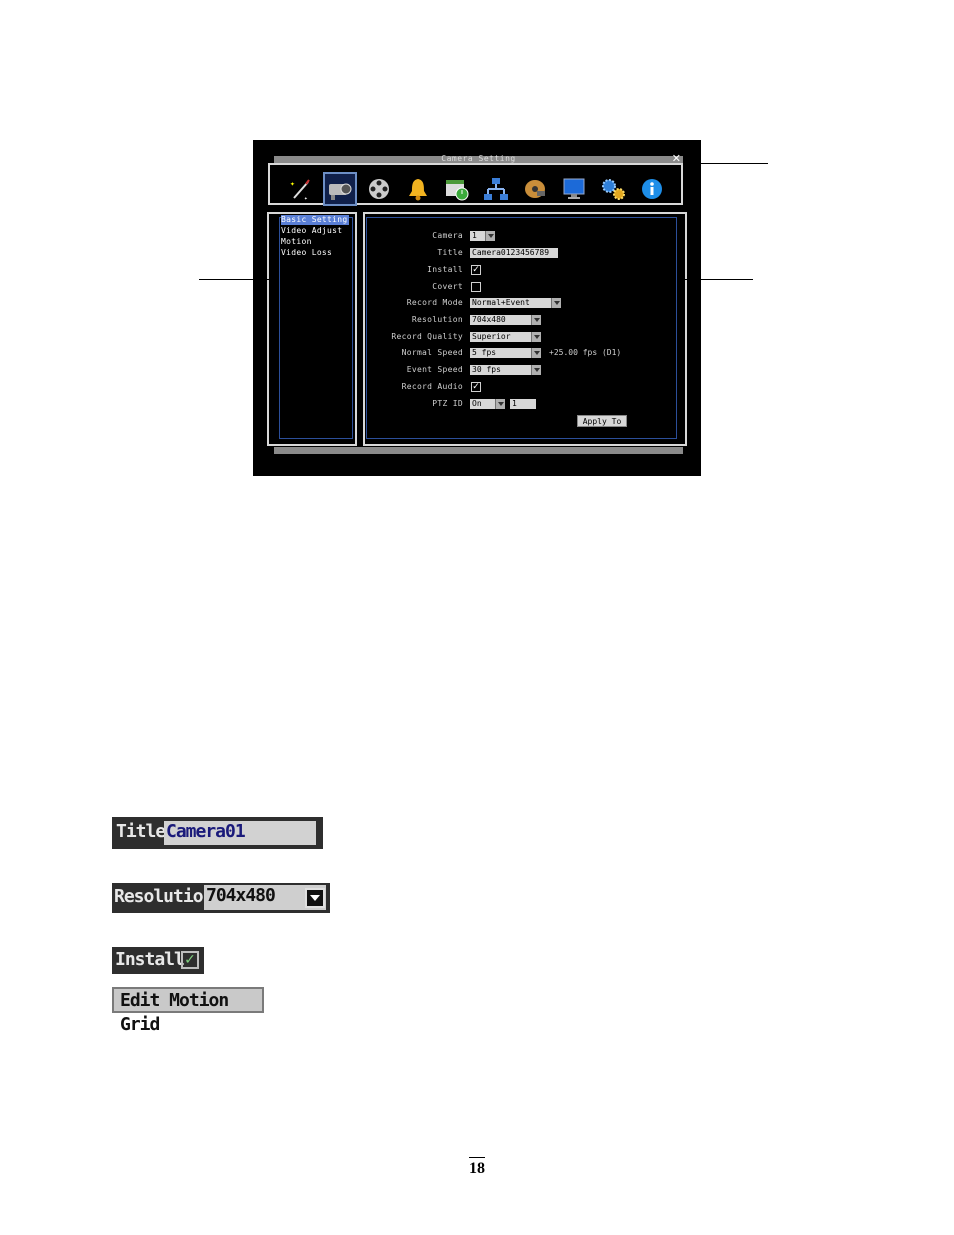 This screenshot has height=1235, width=954. I want to click on page-number: 18, so click(477, 1168).